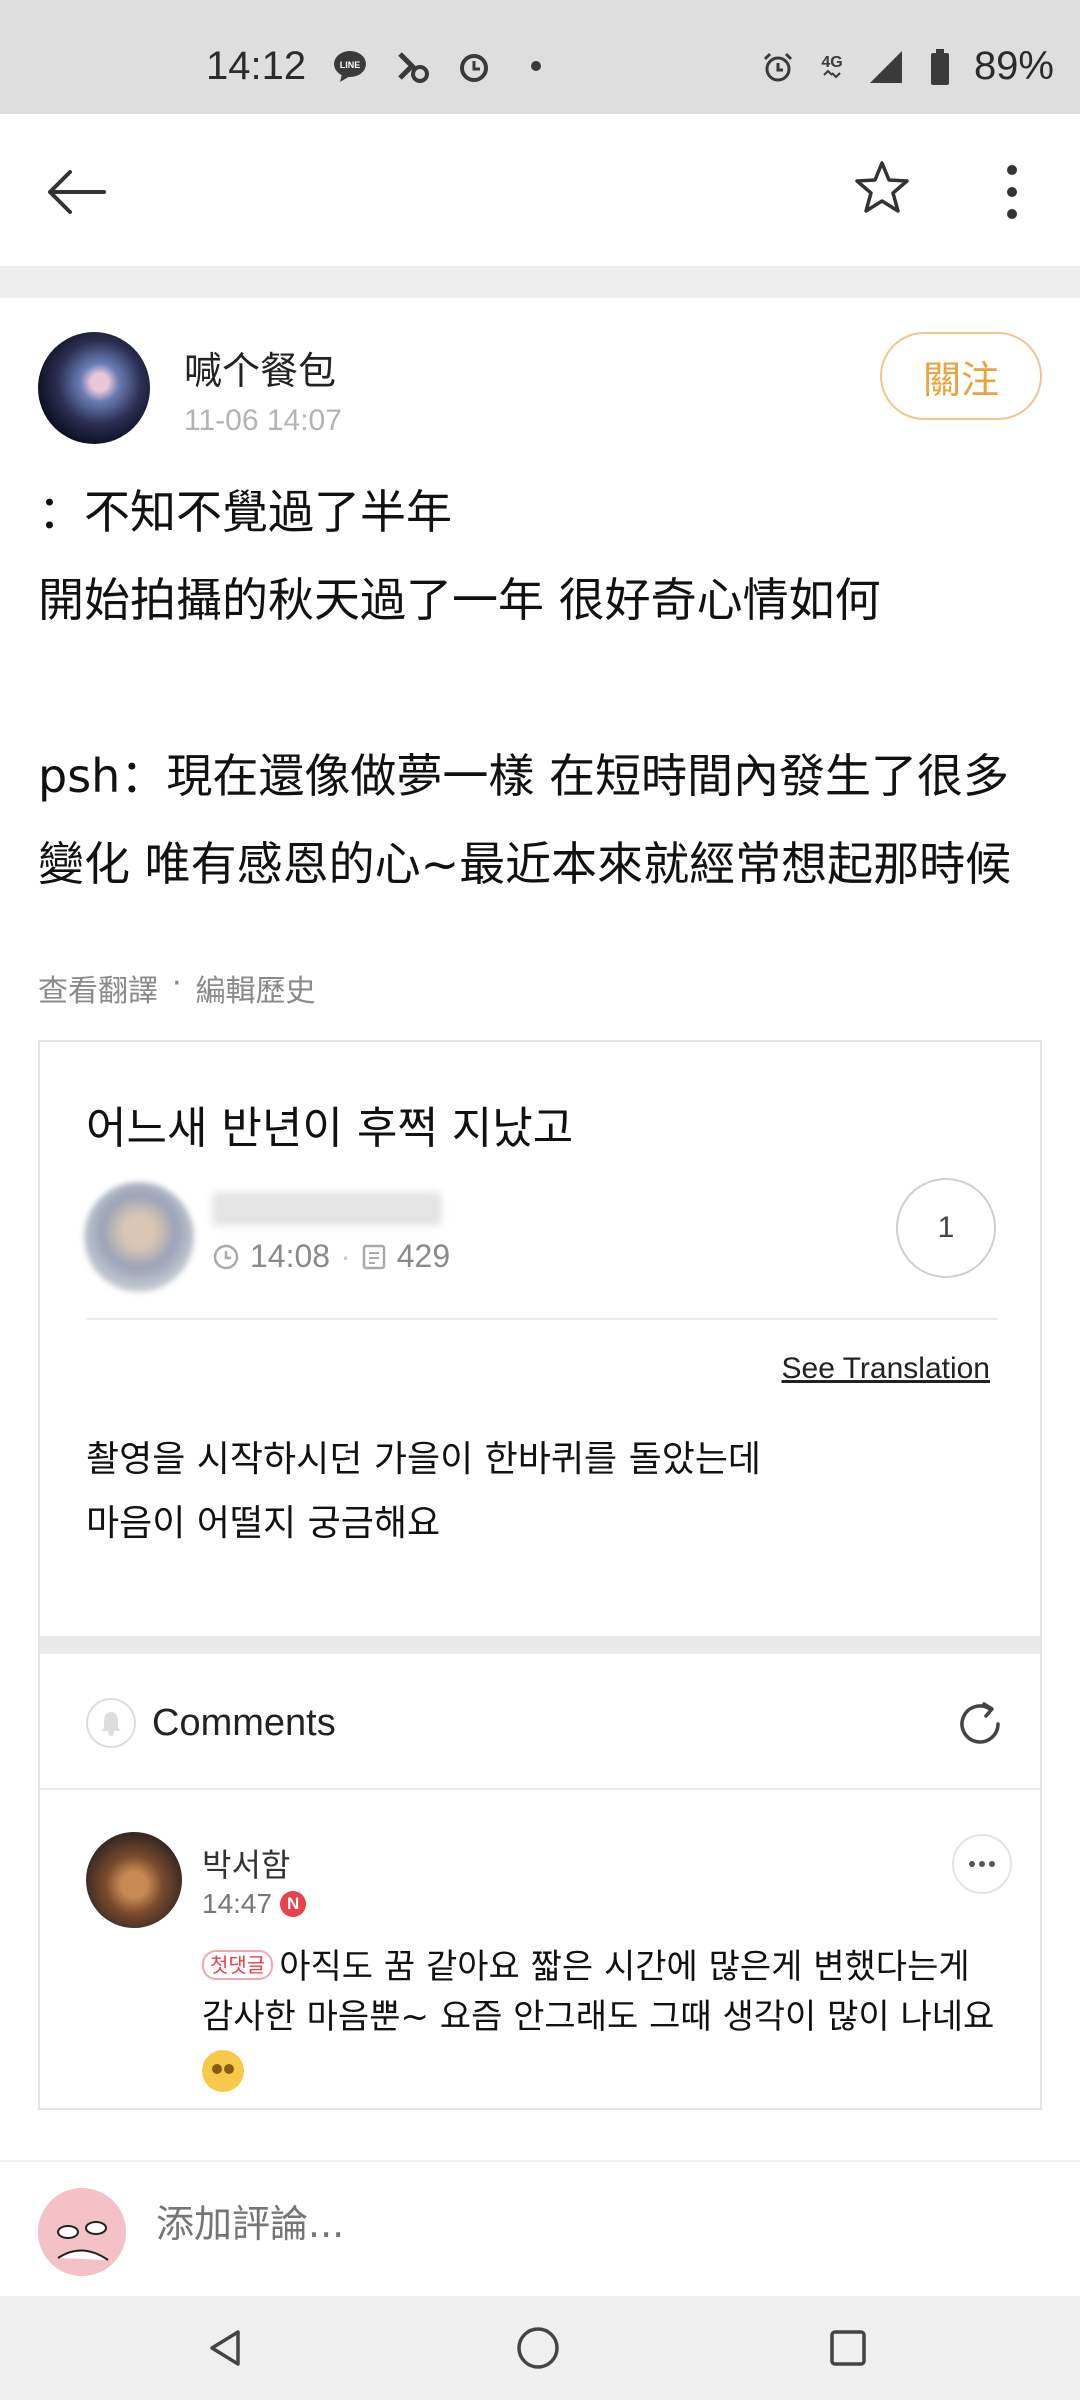 This screenshot has height=2400, width=1080. Describe the element at coordinates (94, 388) in the screenshot. I see `author-avatar` at that location.